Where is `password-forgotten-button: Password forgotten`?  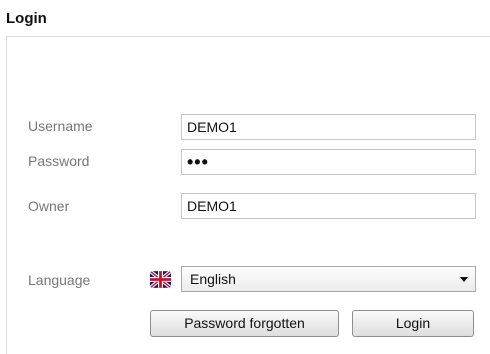
password-forgotten-button: Password forgotten is located at coordinates (244, 323).